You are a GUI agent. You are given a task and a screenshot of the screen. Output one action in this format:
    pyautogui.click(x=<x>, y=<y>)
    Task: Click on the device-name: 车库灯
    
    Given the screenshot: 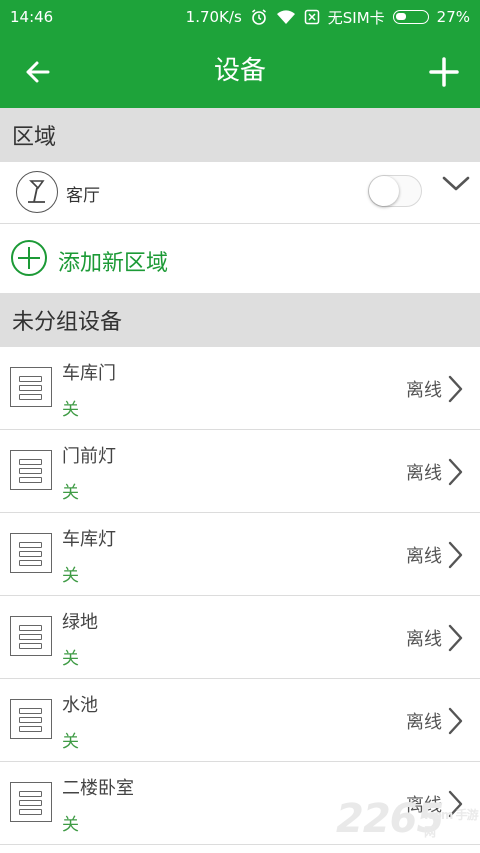 What is the action you would take?
    pyautogui.click(x=89, y=539)
    